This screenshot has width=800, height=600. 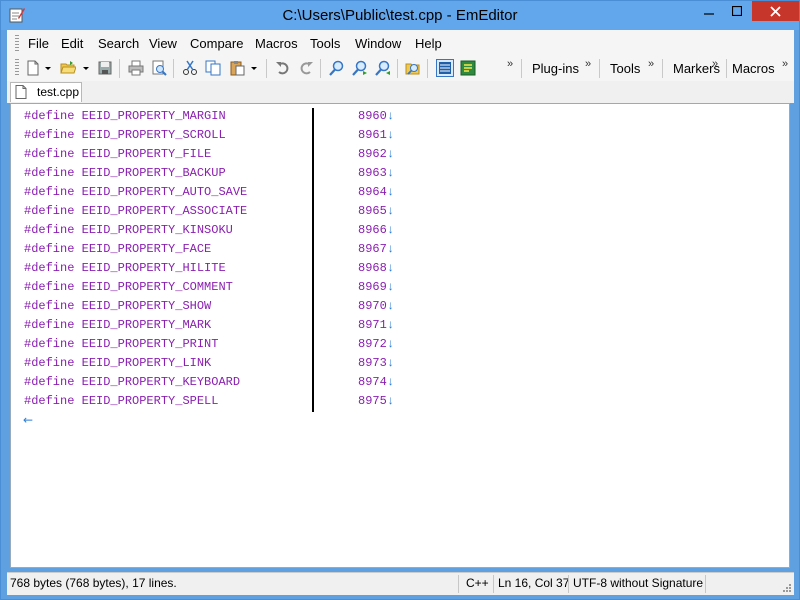 What do you see at coordinates (477, 583) in the screenshot?
I see `status-language: C++` at bounding box center [477, 583].